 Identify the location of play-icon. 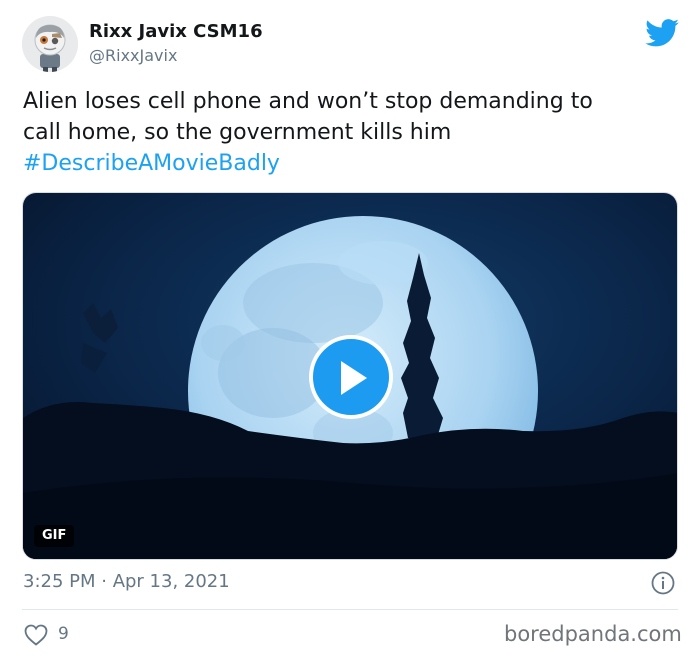
(354, 378).